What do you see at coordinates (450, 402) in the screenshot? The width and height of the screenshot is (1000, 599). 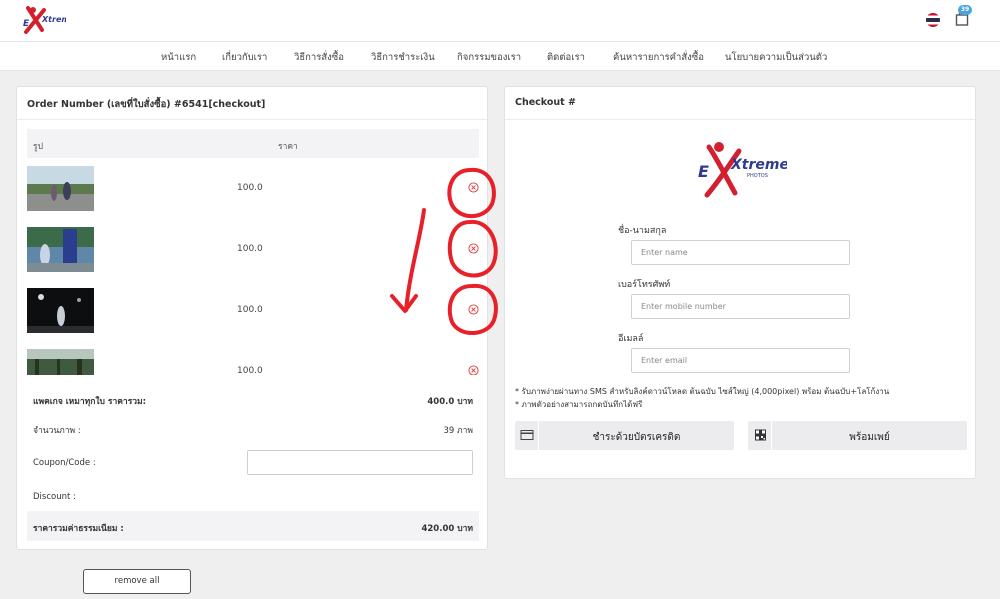 I see `package-value: 400.0 บาท` at bounding box center [450, 402].